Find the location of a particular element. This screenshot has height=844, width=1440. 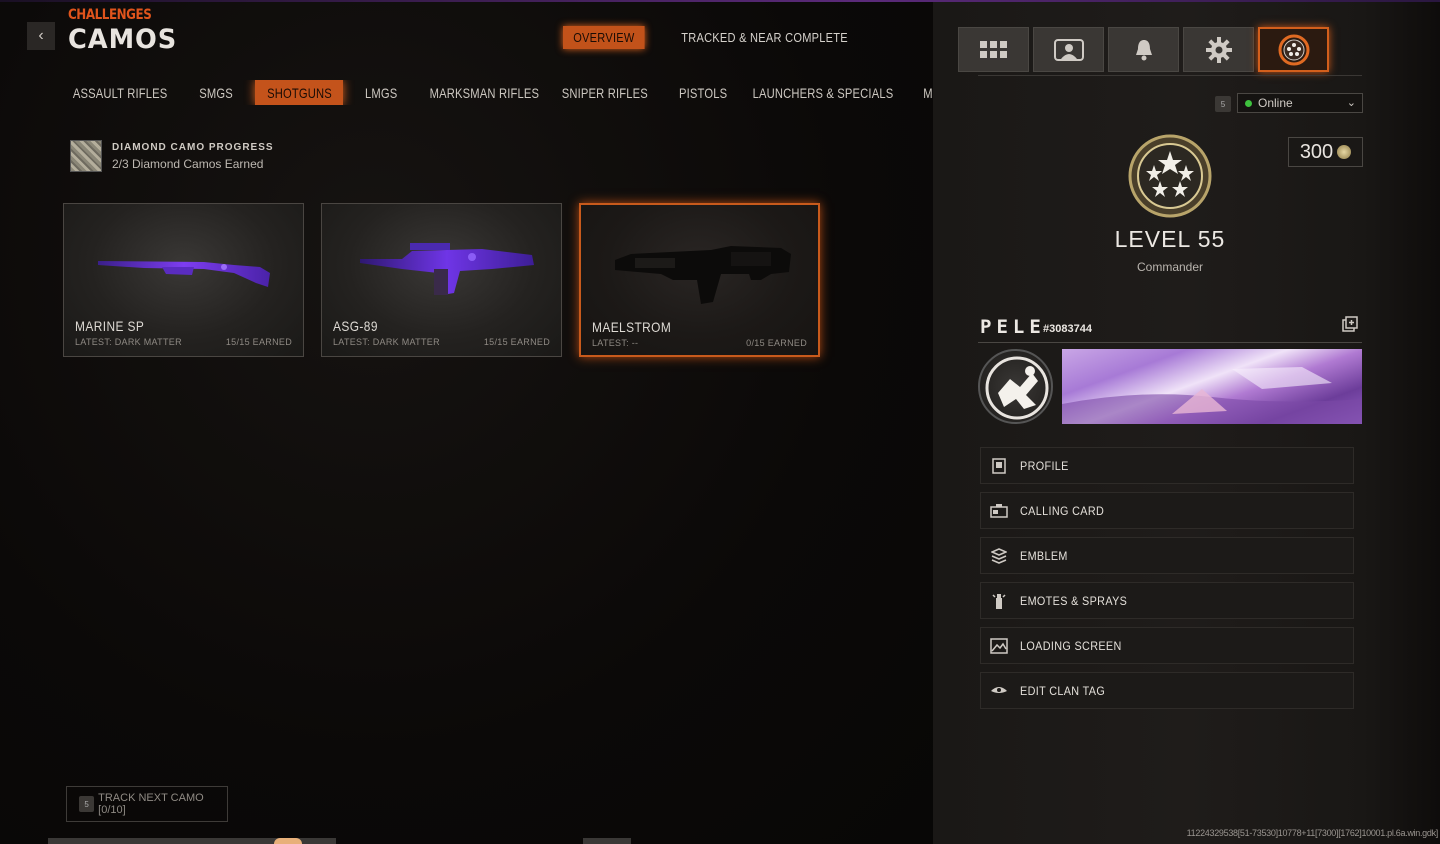

tab-smgs: SMGS is located at coordinates (216, 92).